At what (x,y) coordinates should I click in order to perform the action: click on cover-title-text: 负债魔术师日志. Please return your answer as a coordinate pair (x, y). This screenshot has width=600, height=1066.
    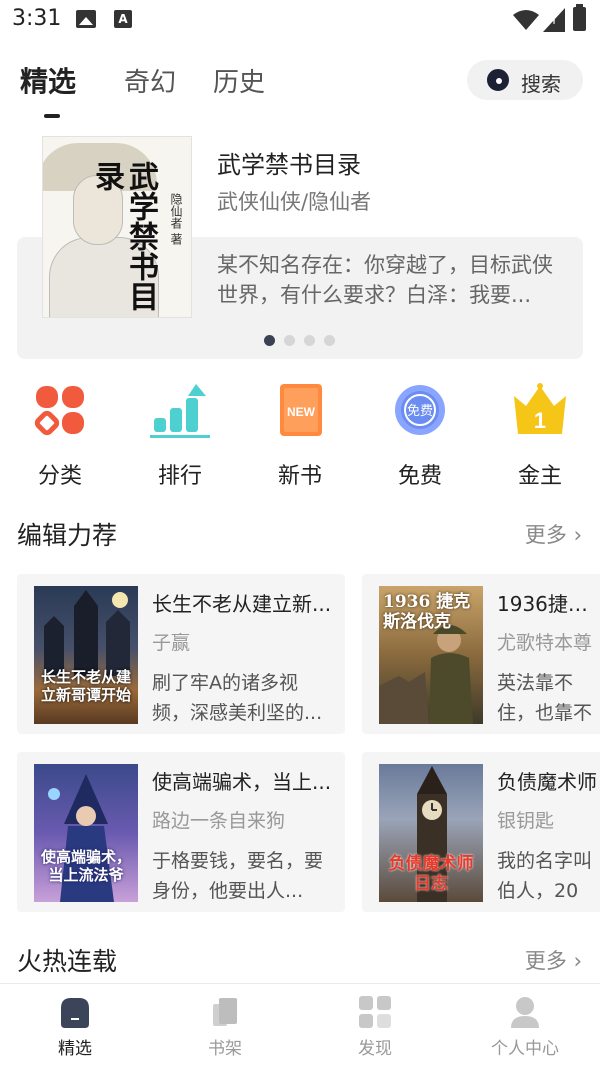
    Looking at the image, I should click on (431, 874).